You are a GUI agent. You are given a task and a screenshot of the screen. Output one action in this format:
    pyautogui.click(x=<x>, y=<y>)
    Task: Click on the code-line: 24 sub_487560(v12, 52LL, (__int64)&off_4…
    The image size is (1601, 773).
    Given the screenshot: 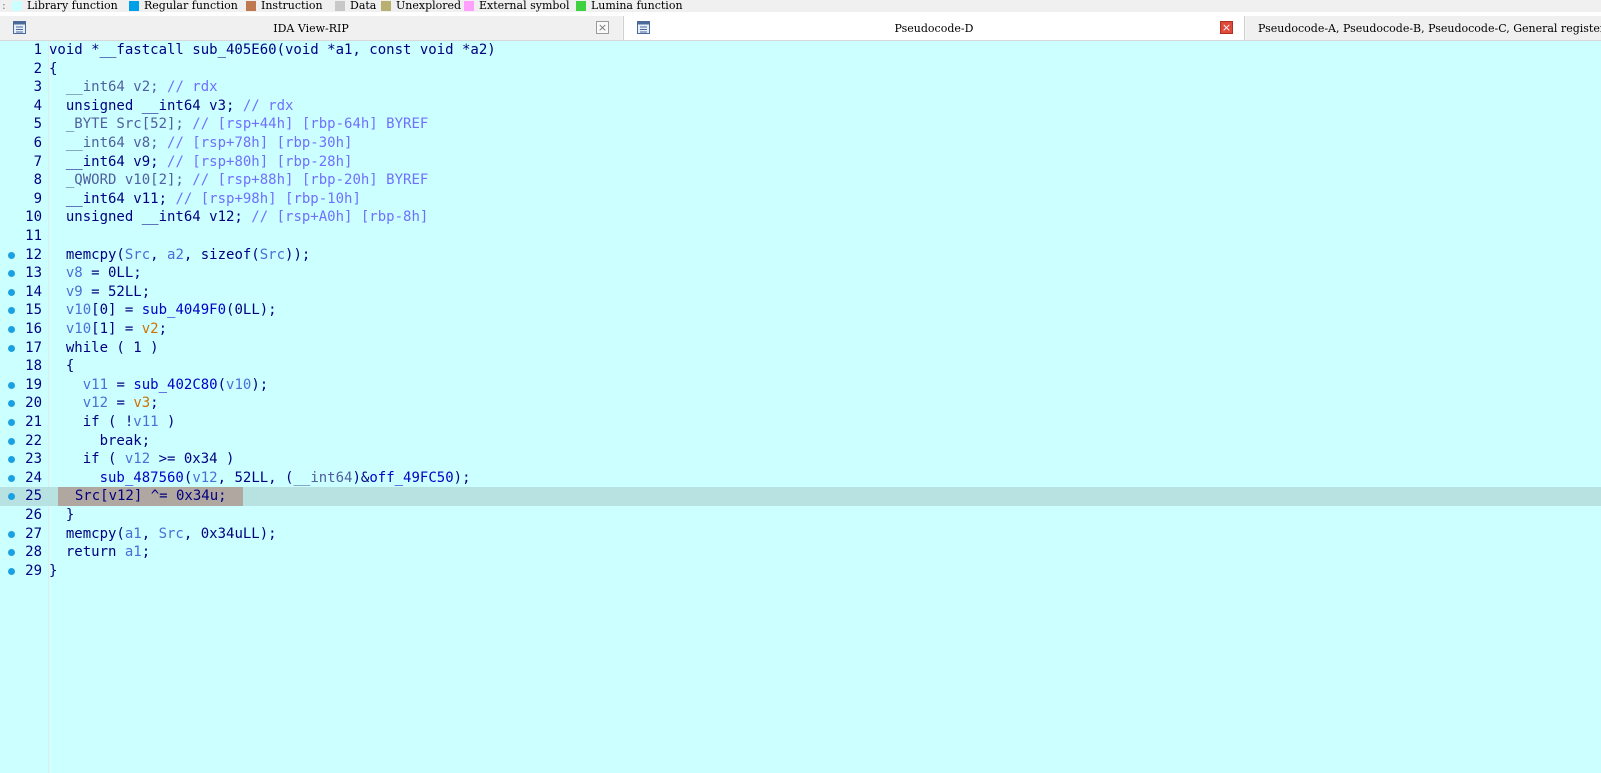 What is the action you would take?
    pyautogui.click(x=800, y=478)
    